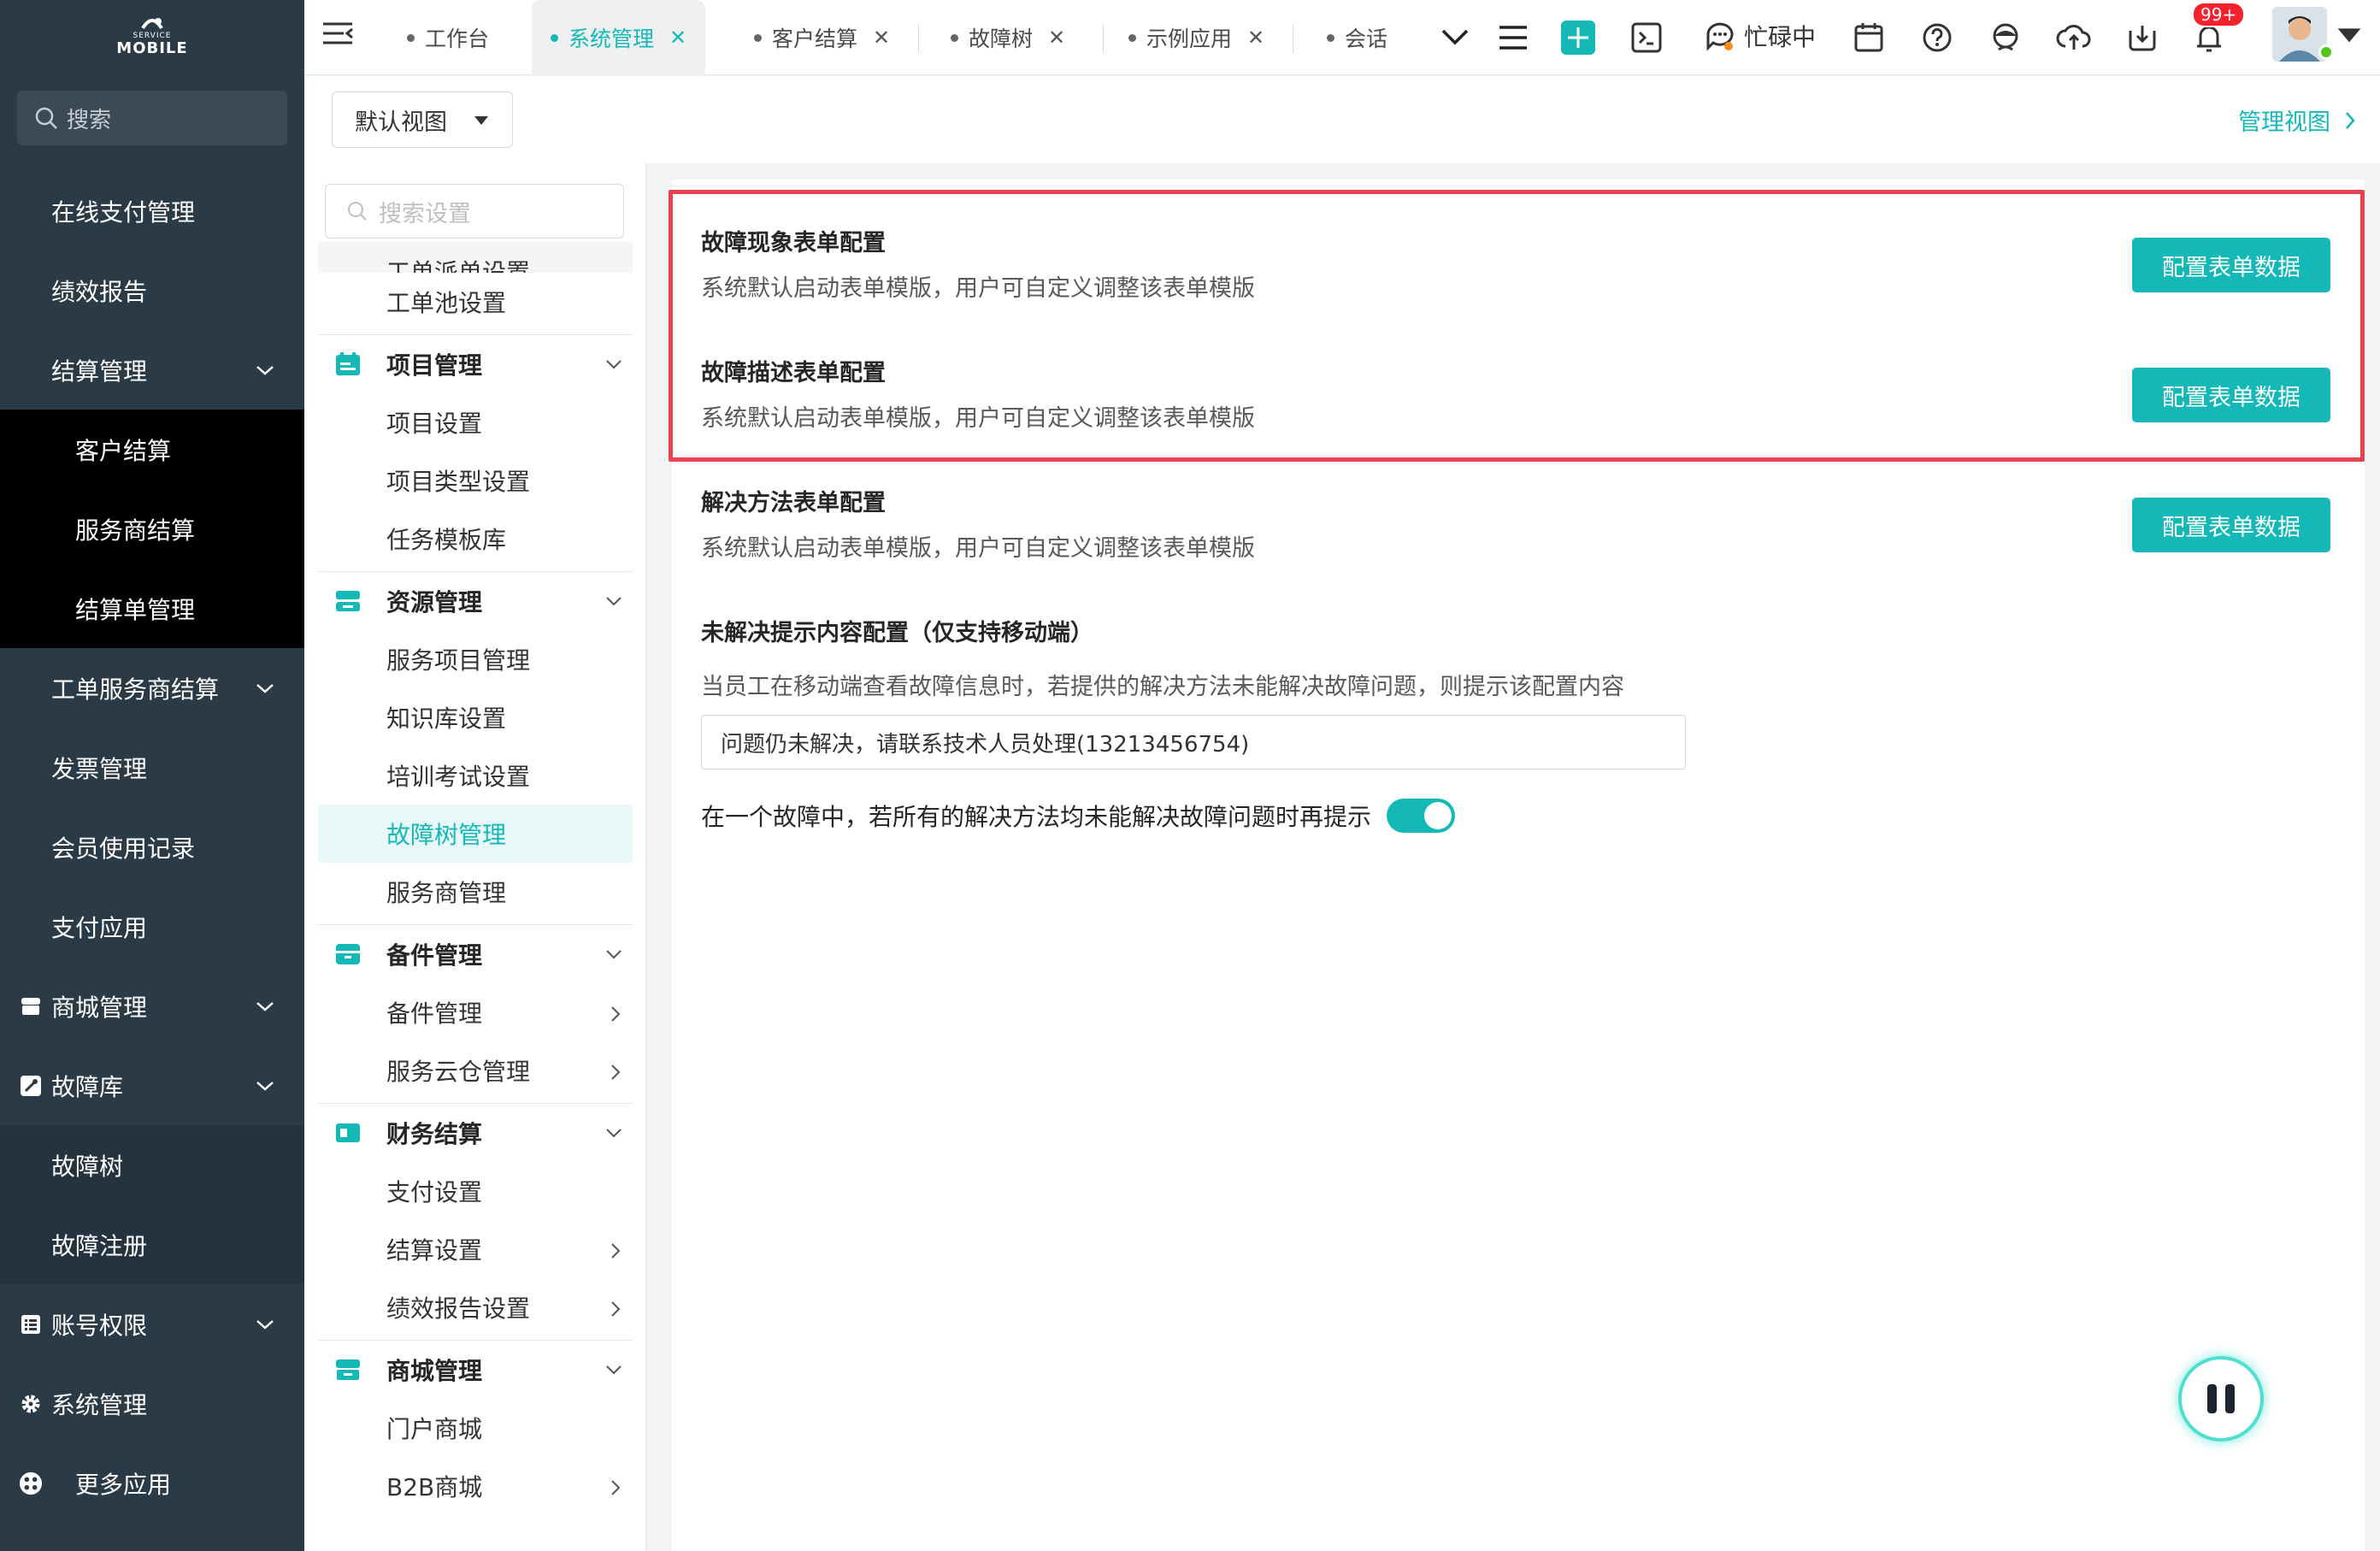  What do you see at coordinates (1342, 119) in the screenshot?
I see `view-bar: 默认视图 管理视图` at bounding box center [1342, 119].